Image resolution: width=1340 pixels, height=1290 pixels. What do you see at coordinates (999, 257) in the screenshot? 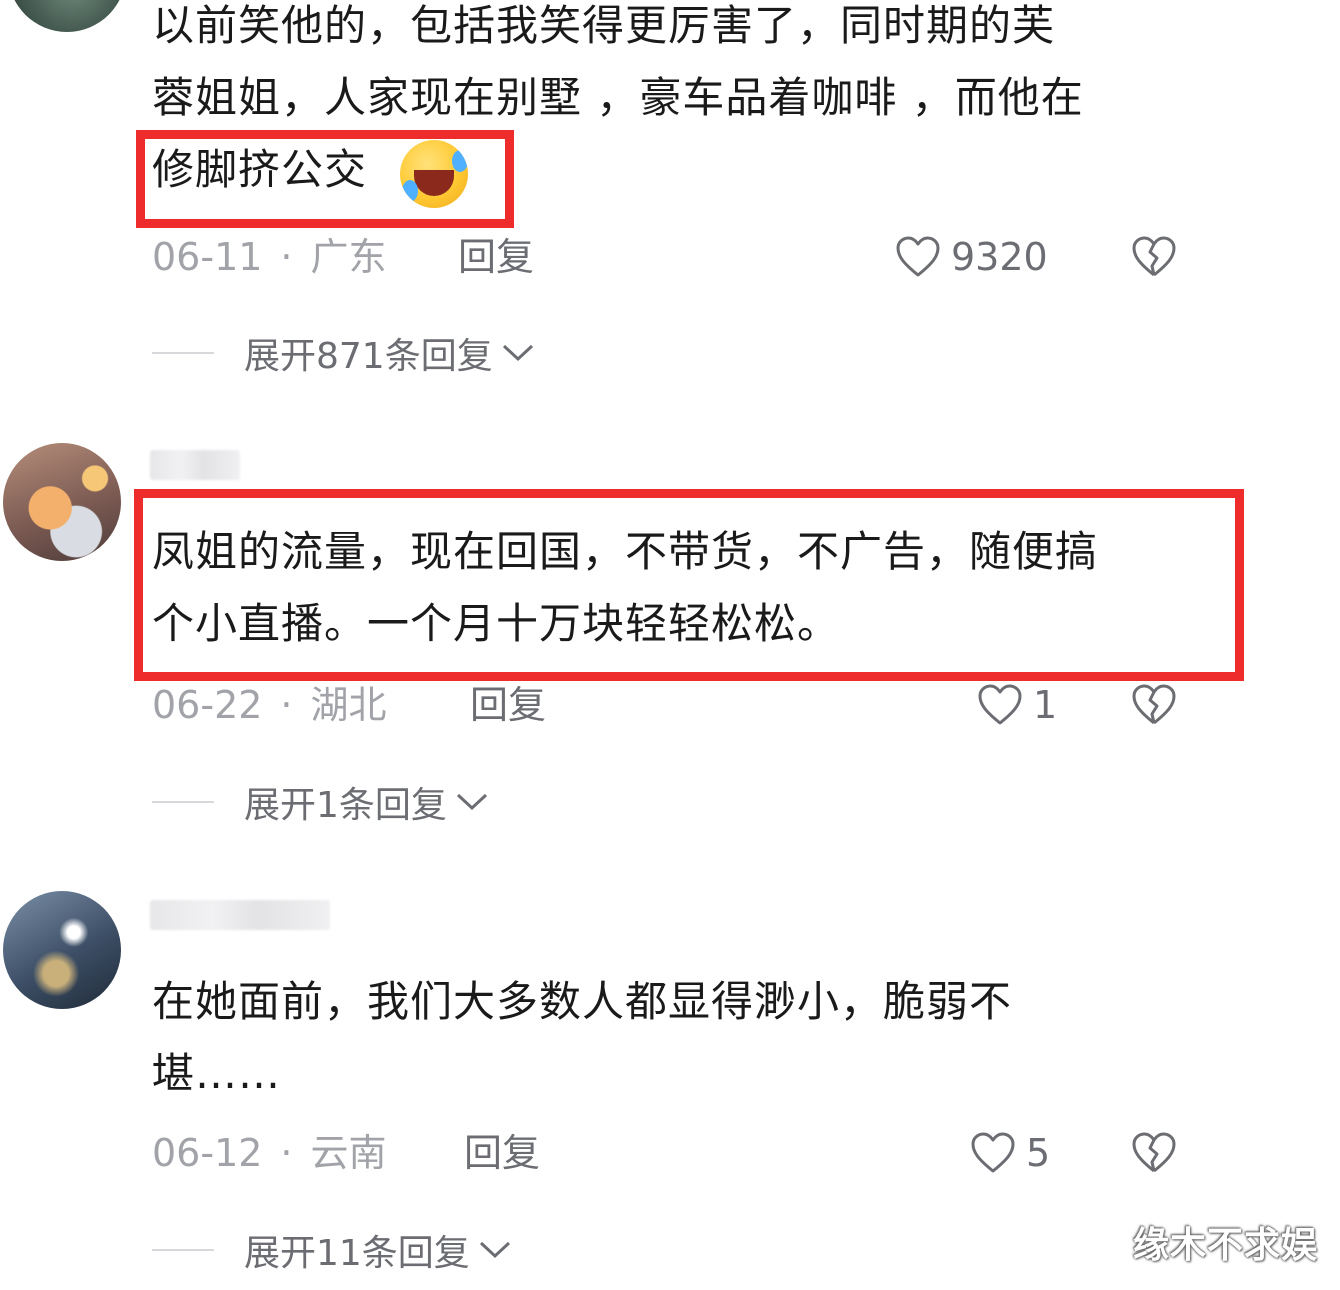
I see `like-count: 9320` at bounding box center [999, 257].